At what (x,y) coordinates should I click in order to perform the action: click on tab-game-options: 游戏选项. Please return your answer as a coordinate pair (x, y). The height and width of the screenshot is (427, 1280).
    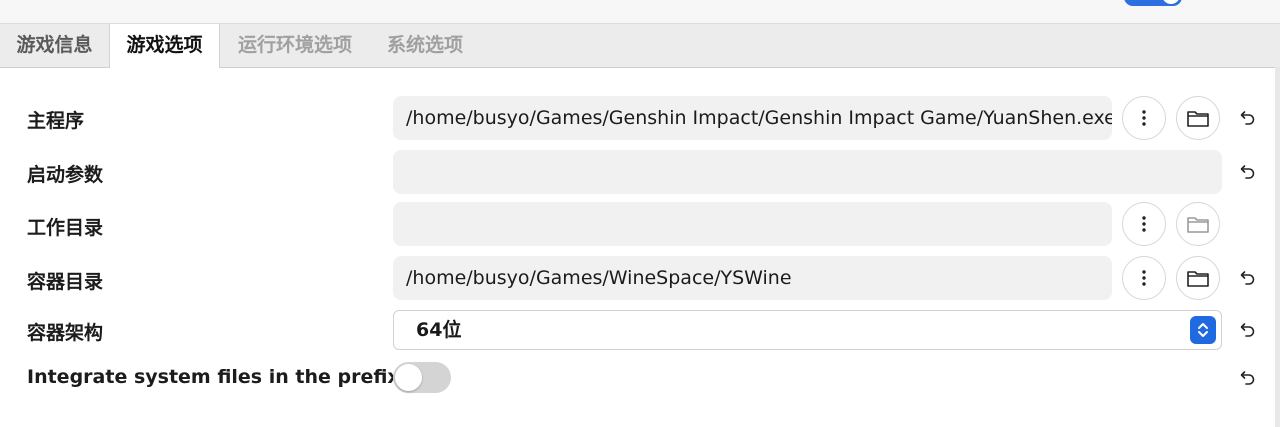
    Looking at the image, I should click on (165, 46).